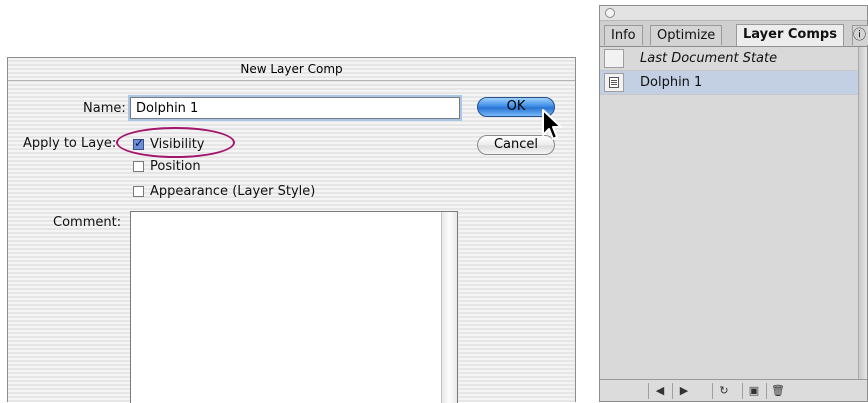 This screenshot has height=403, width=868. What do you see at coordinates (683, 391) in the screenshot?
I see `next-arrow-icon: ▶` at bounding box center [683, 391].